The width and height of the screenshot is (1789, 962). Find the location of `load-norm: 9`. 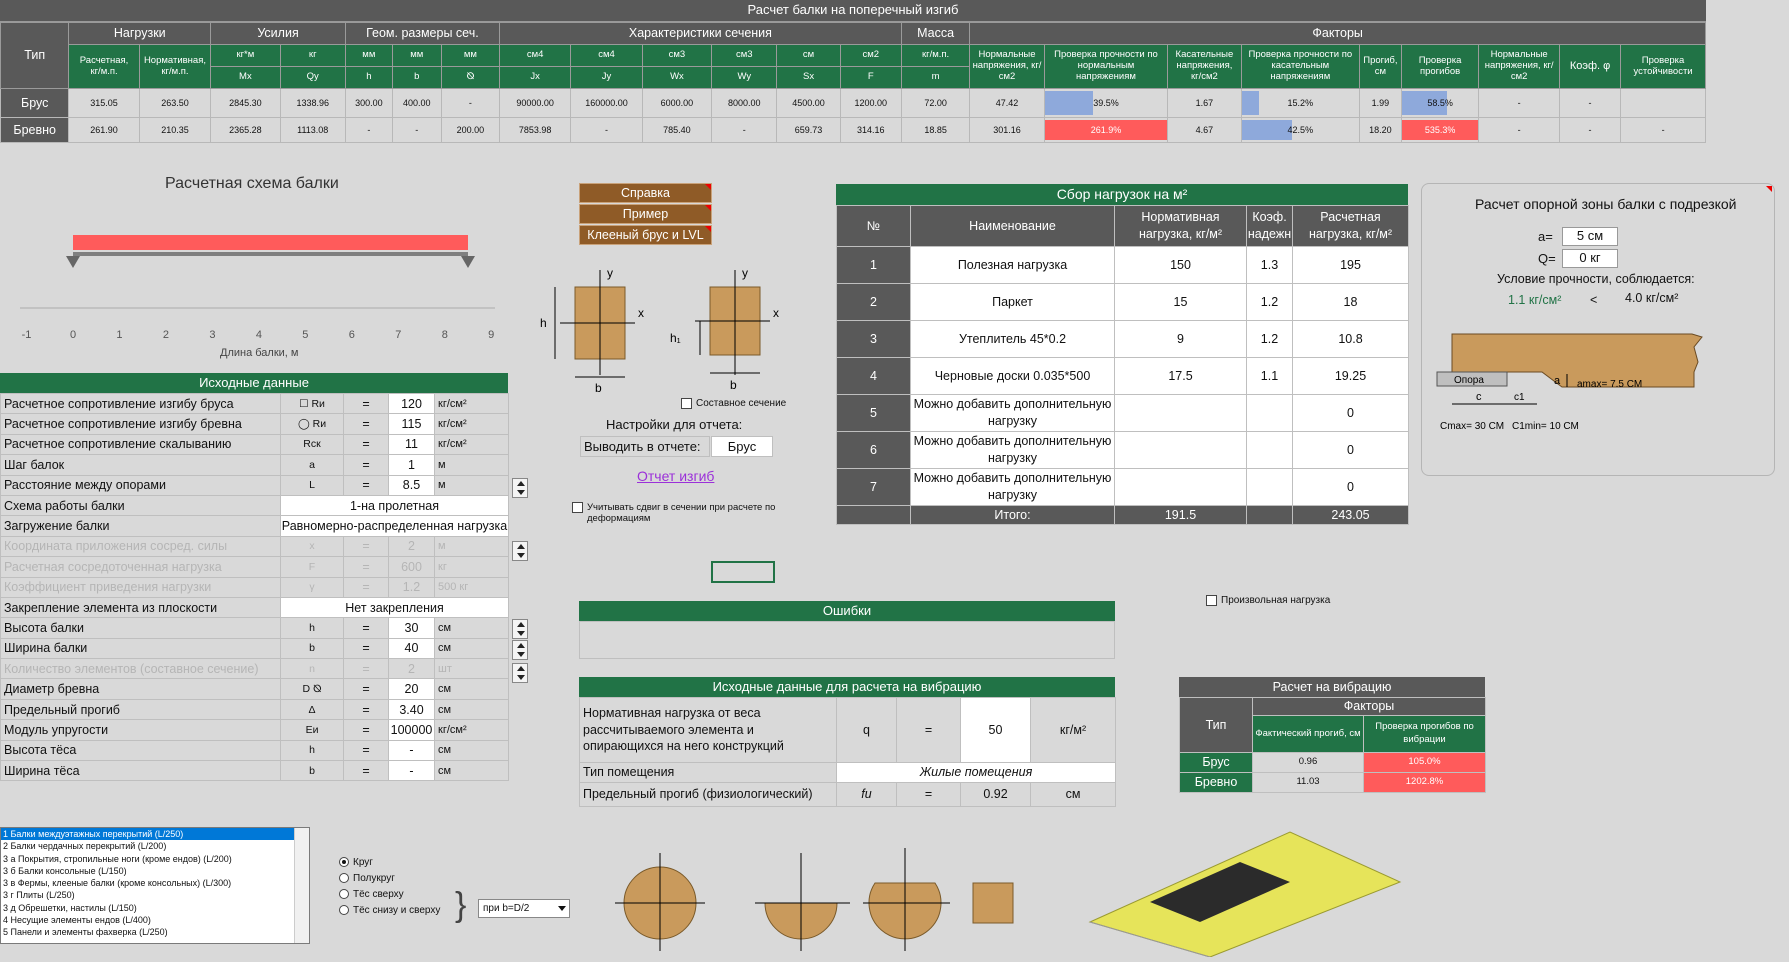

load-norm: 9 is located at coordinates (1180, 339).